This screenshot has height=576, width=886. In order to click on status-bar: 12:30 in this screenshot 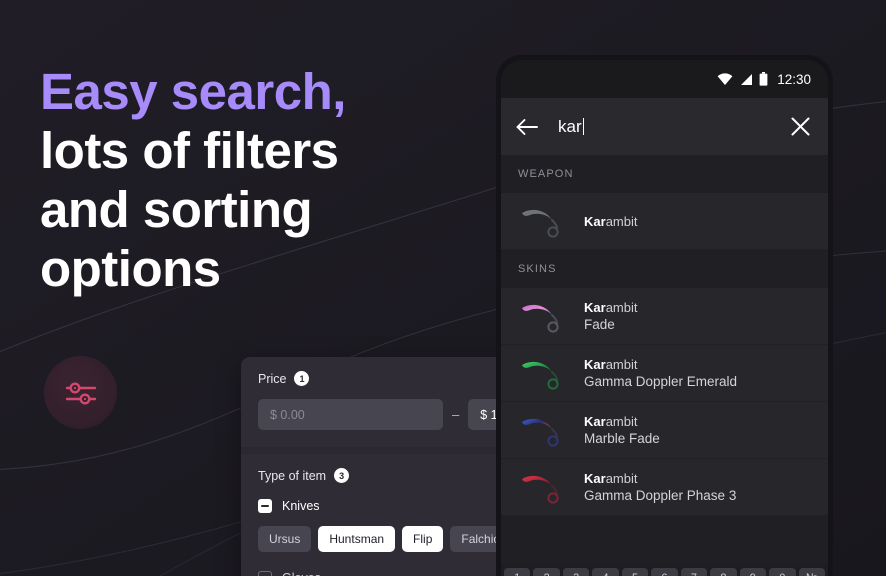, I will do `click(664, 79)`.